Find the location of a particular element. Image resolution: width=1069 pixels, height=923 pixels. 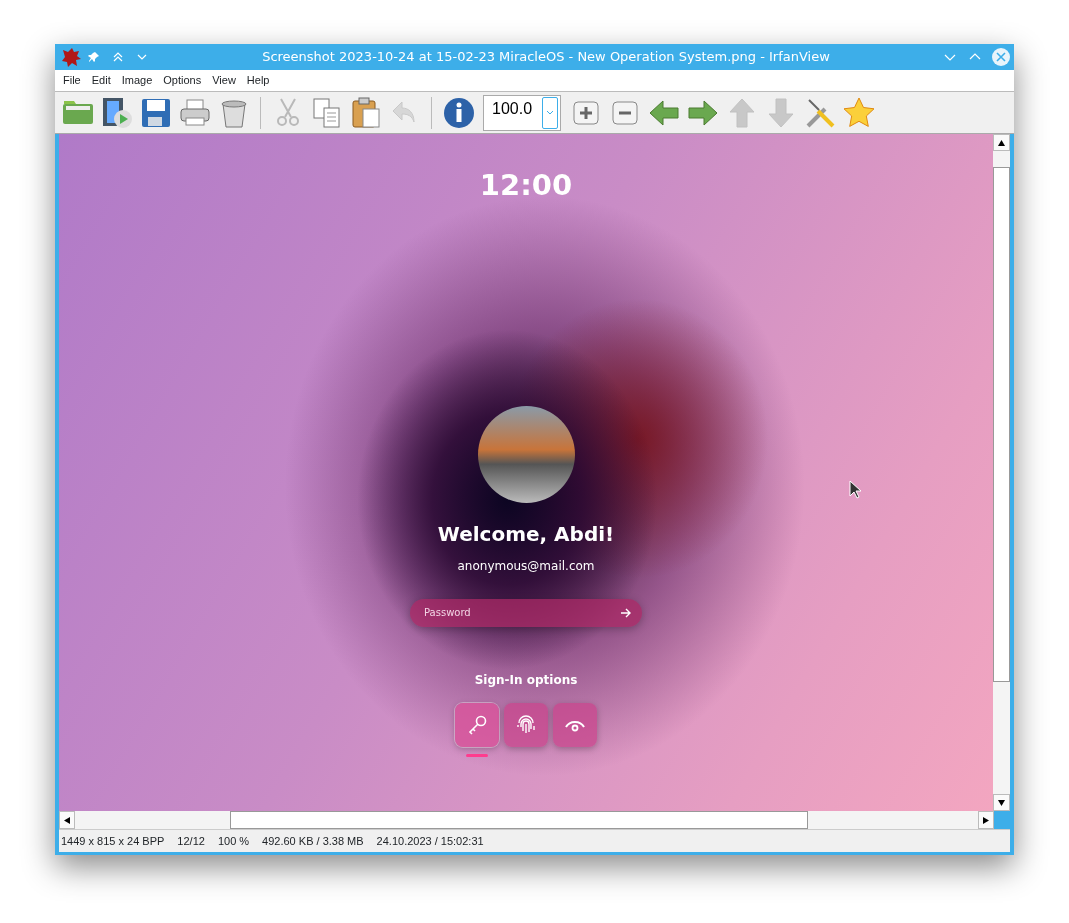

scroll-up-icon is located at coordinates (1001, 142).